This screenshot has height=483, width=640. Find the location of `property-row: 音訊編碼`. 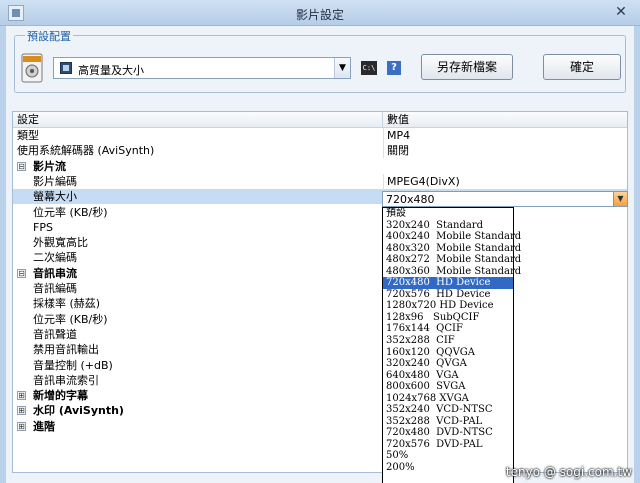

property-row: 音訊編碼 is located at coordinates (320, 288).